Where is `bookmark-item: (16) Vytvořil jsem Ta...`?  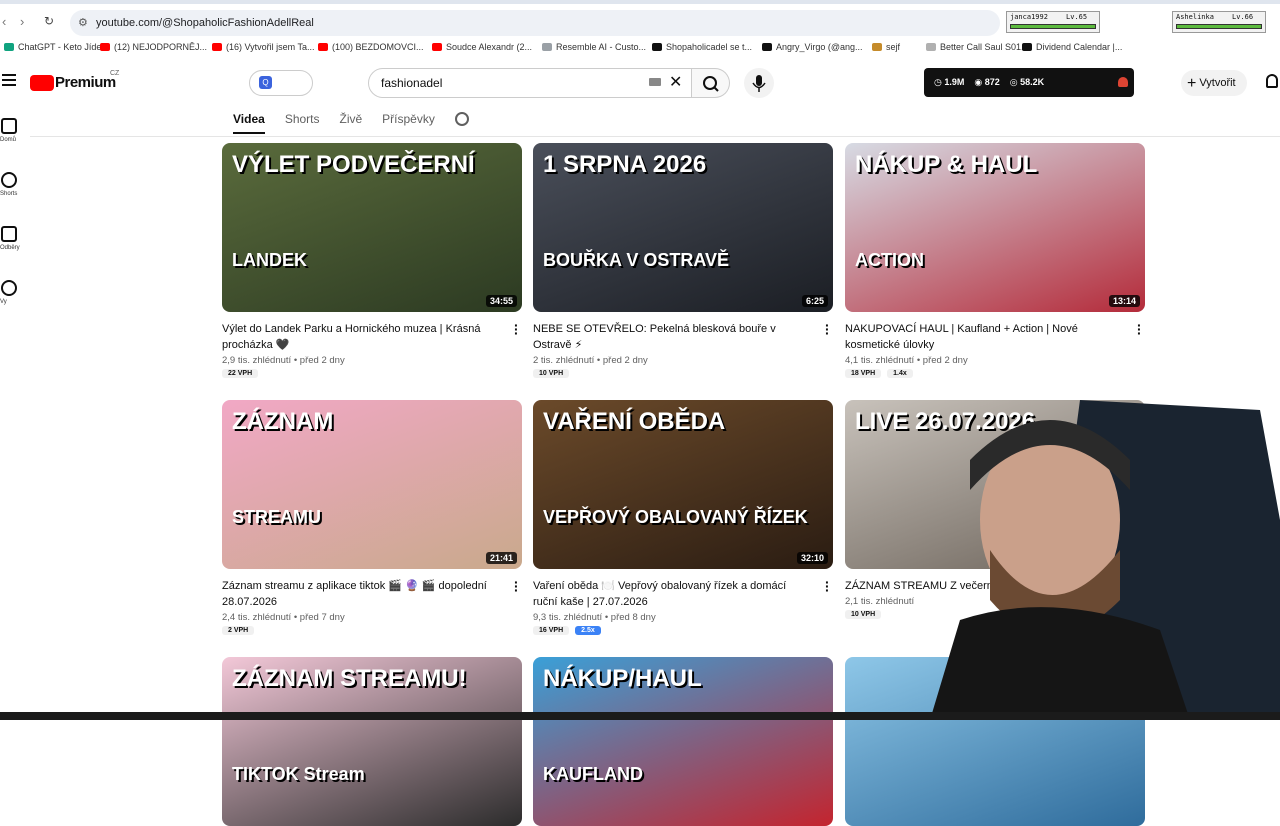 bookmark-item: (16) Vytvořil jsem Ta... is located at coordinates (263, 47).